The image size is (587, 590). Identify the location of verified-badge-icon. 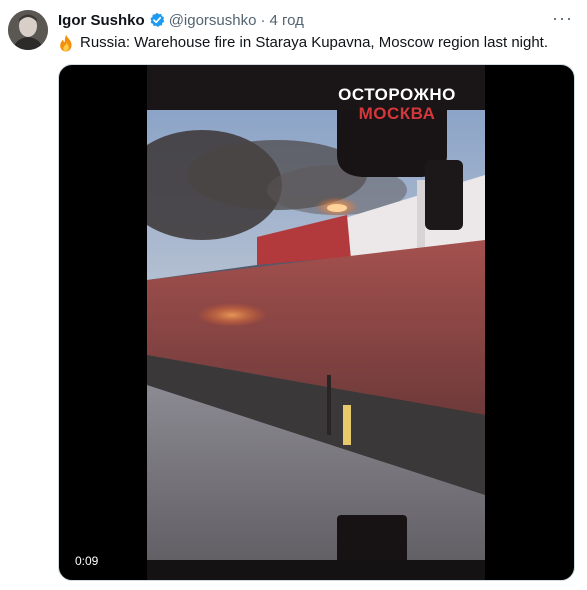
(157, 20).